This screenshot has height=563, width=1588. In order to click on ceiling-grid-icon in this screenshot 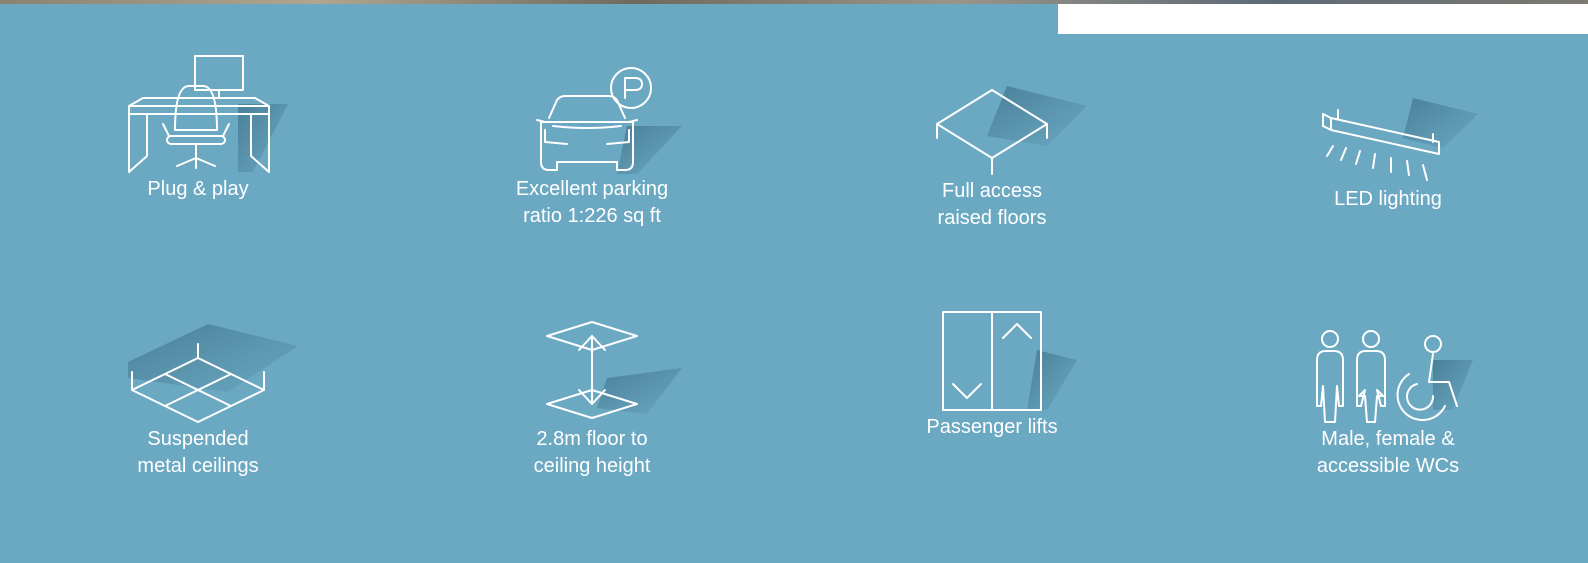, I will do `click(198, 374)`.